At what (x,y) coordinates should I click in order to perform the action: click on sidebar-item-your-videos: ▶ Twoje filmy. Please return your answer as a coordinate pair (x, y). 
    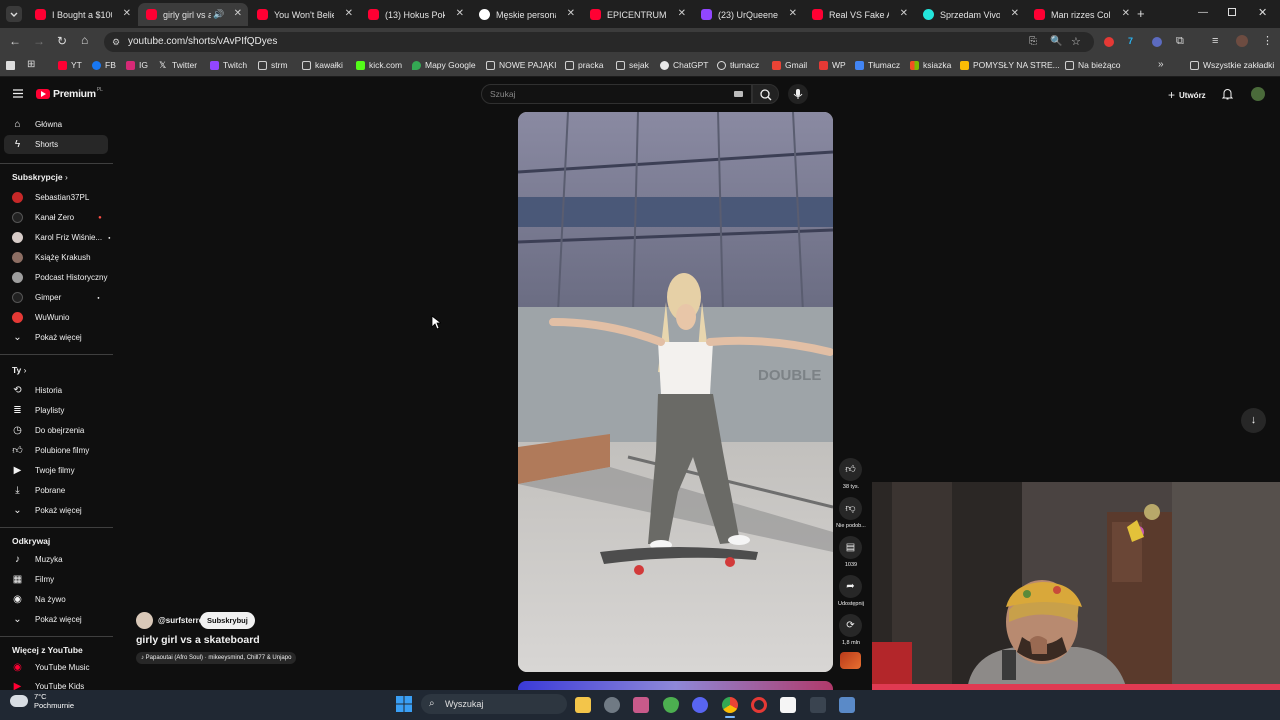
    Looking at the image, I should click on (43, 470).